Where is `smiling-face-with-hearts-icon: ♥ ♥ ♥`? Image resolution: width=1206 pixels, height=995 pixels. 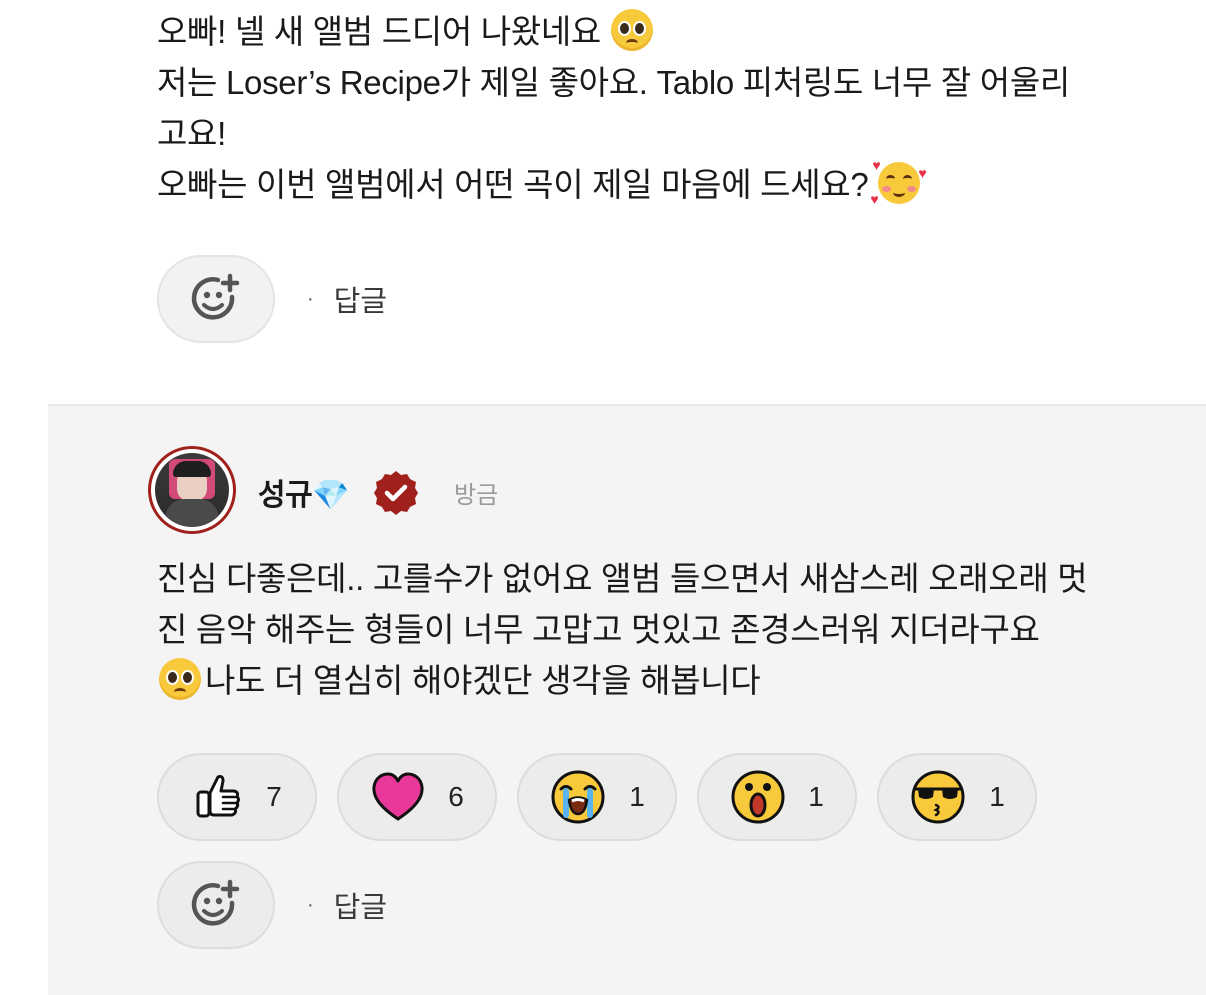
smiling-face-with-hearts-icon: ♥ ♥ ♥ is located at coordinates (898, 182).